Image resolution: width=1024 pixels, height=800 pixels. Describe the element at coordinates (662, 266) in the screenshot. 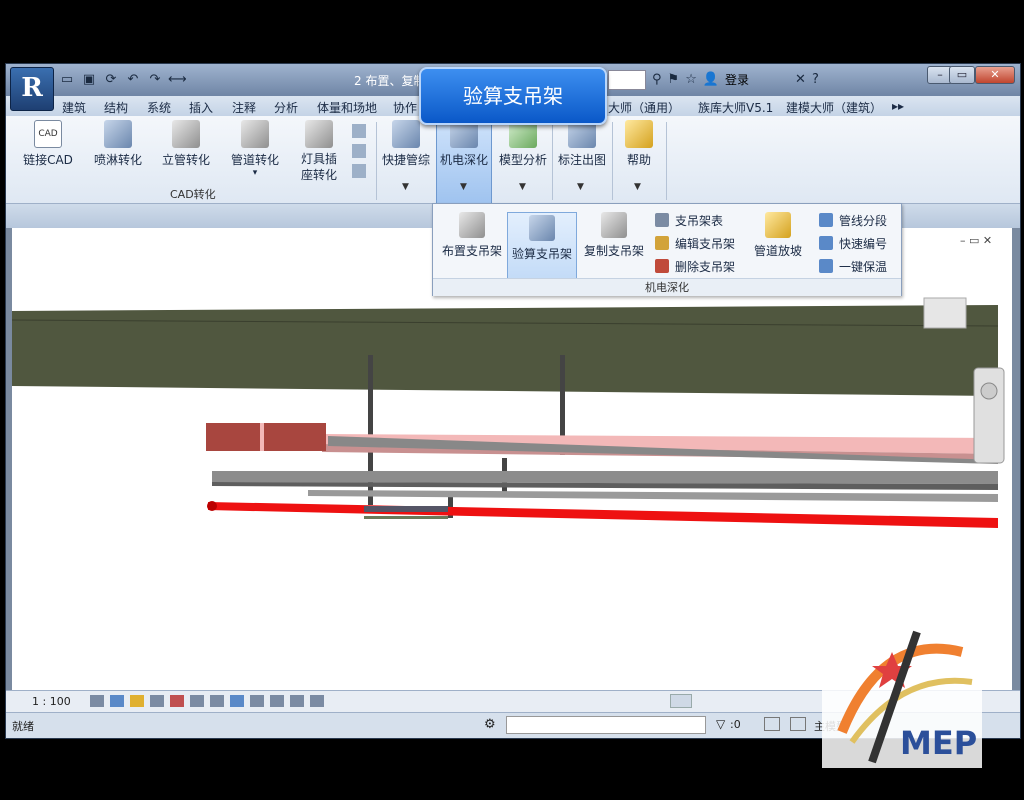

I see `delete-icon` at that location.